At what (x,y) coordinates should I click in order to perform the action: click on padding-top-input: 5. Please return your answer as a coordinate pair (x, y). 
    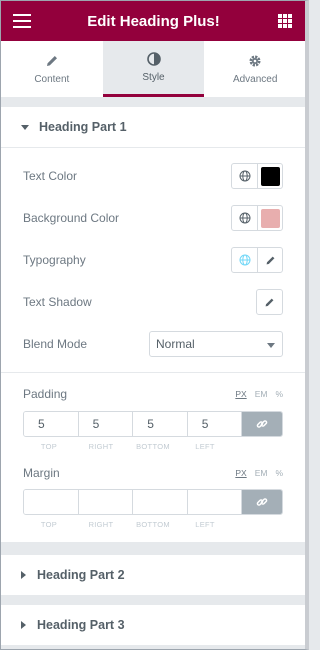
    Looking at the image, I should click on (51, 424).